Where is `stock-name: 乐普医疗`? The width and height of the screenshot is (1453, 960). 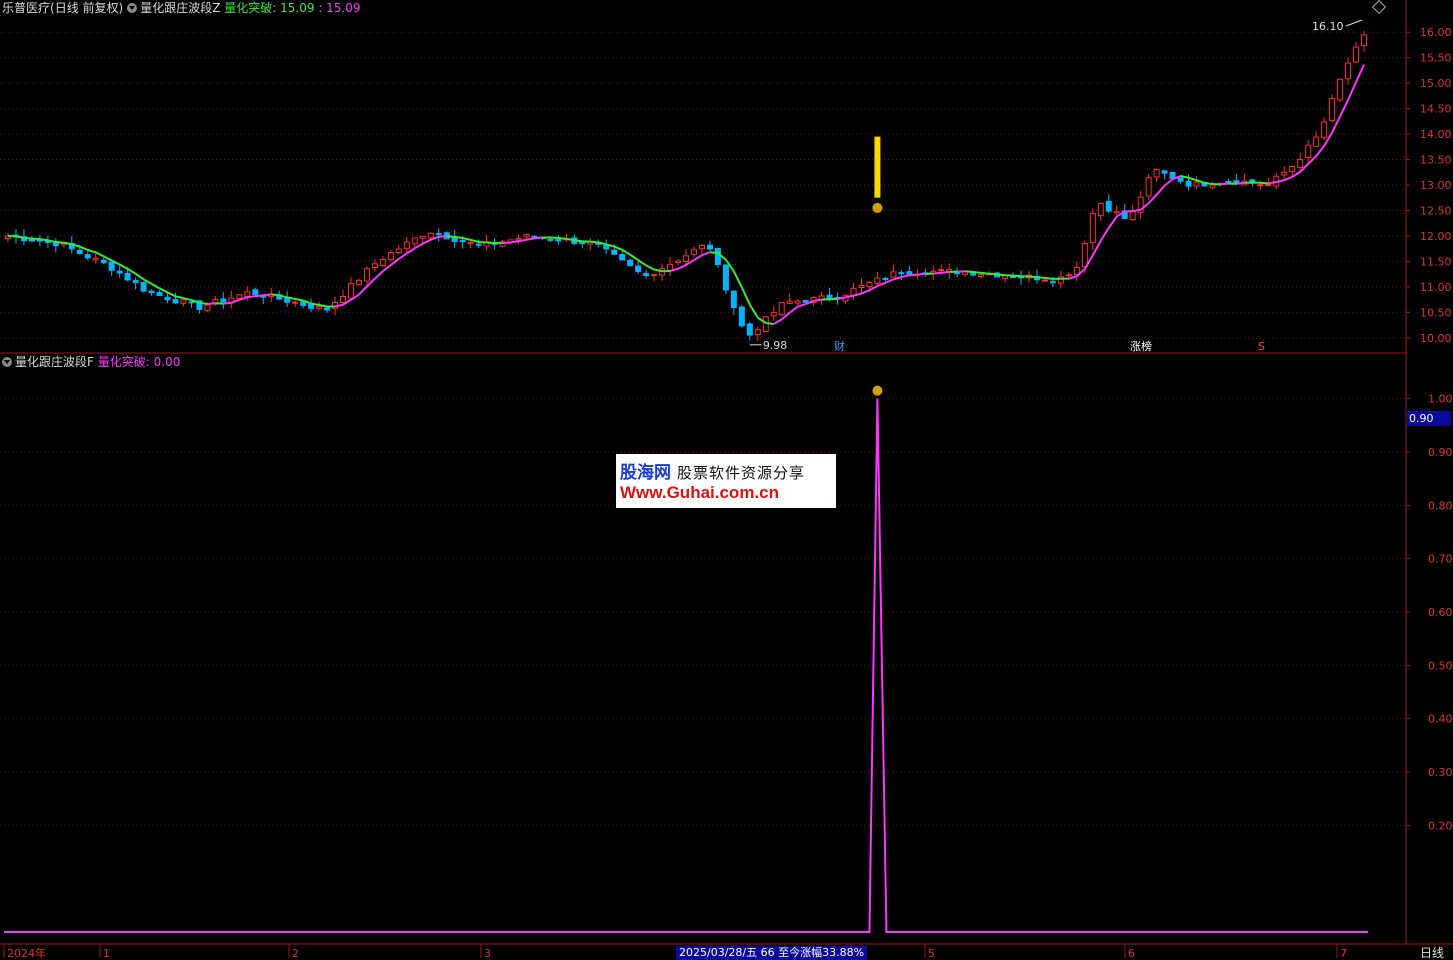
stock-name: 乐普医疗 is located at coordinates (26, 8).